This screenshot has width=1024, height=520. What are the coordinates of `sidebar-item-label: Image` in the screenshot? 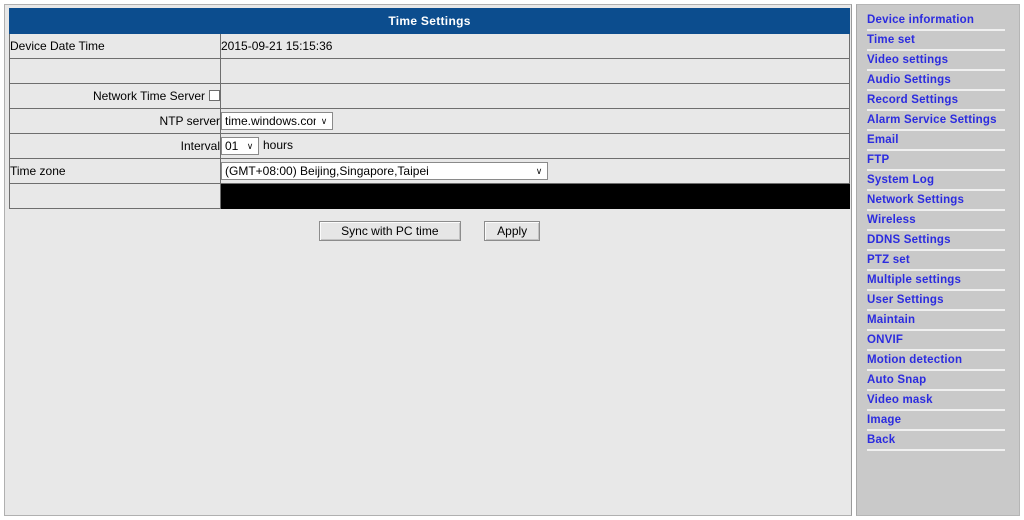 It's located at (884, 420).